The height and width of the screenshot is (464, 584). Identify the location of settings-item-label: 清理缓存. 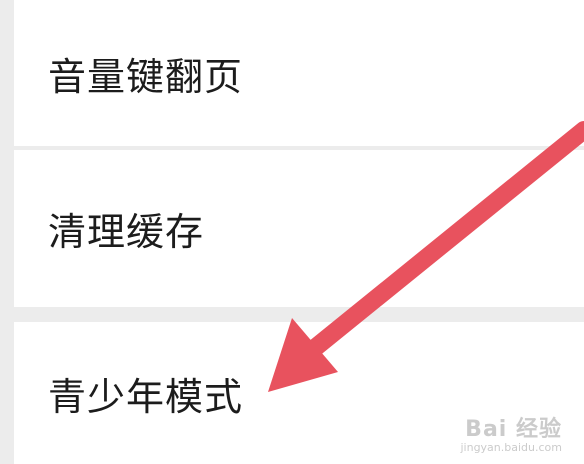
(126, 232).